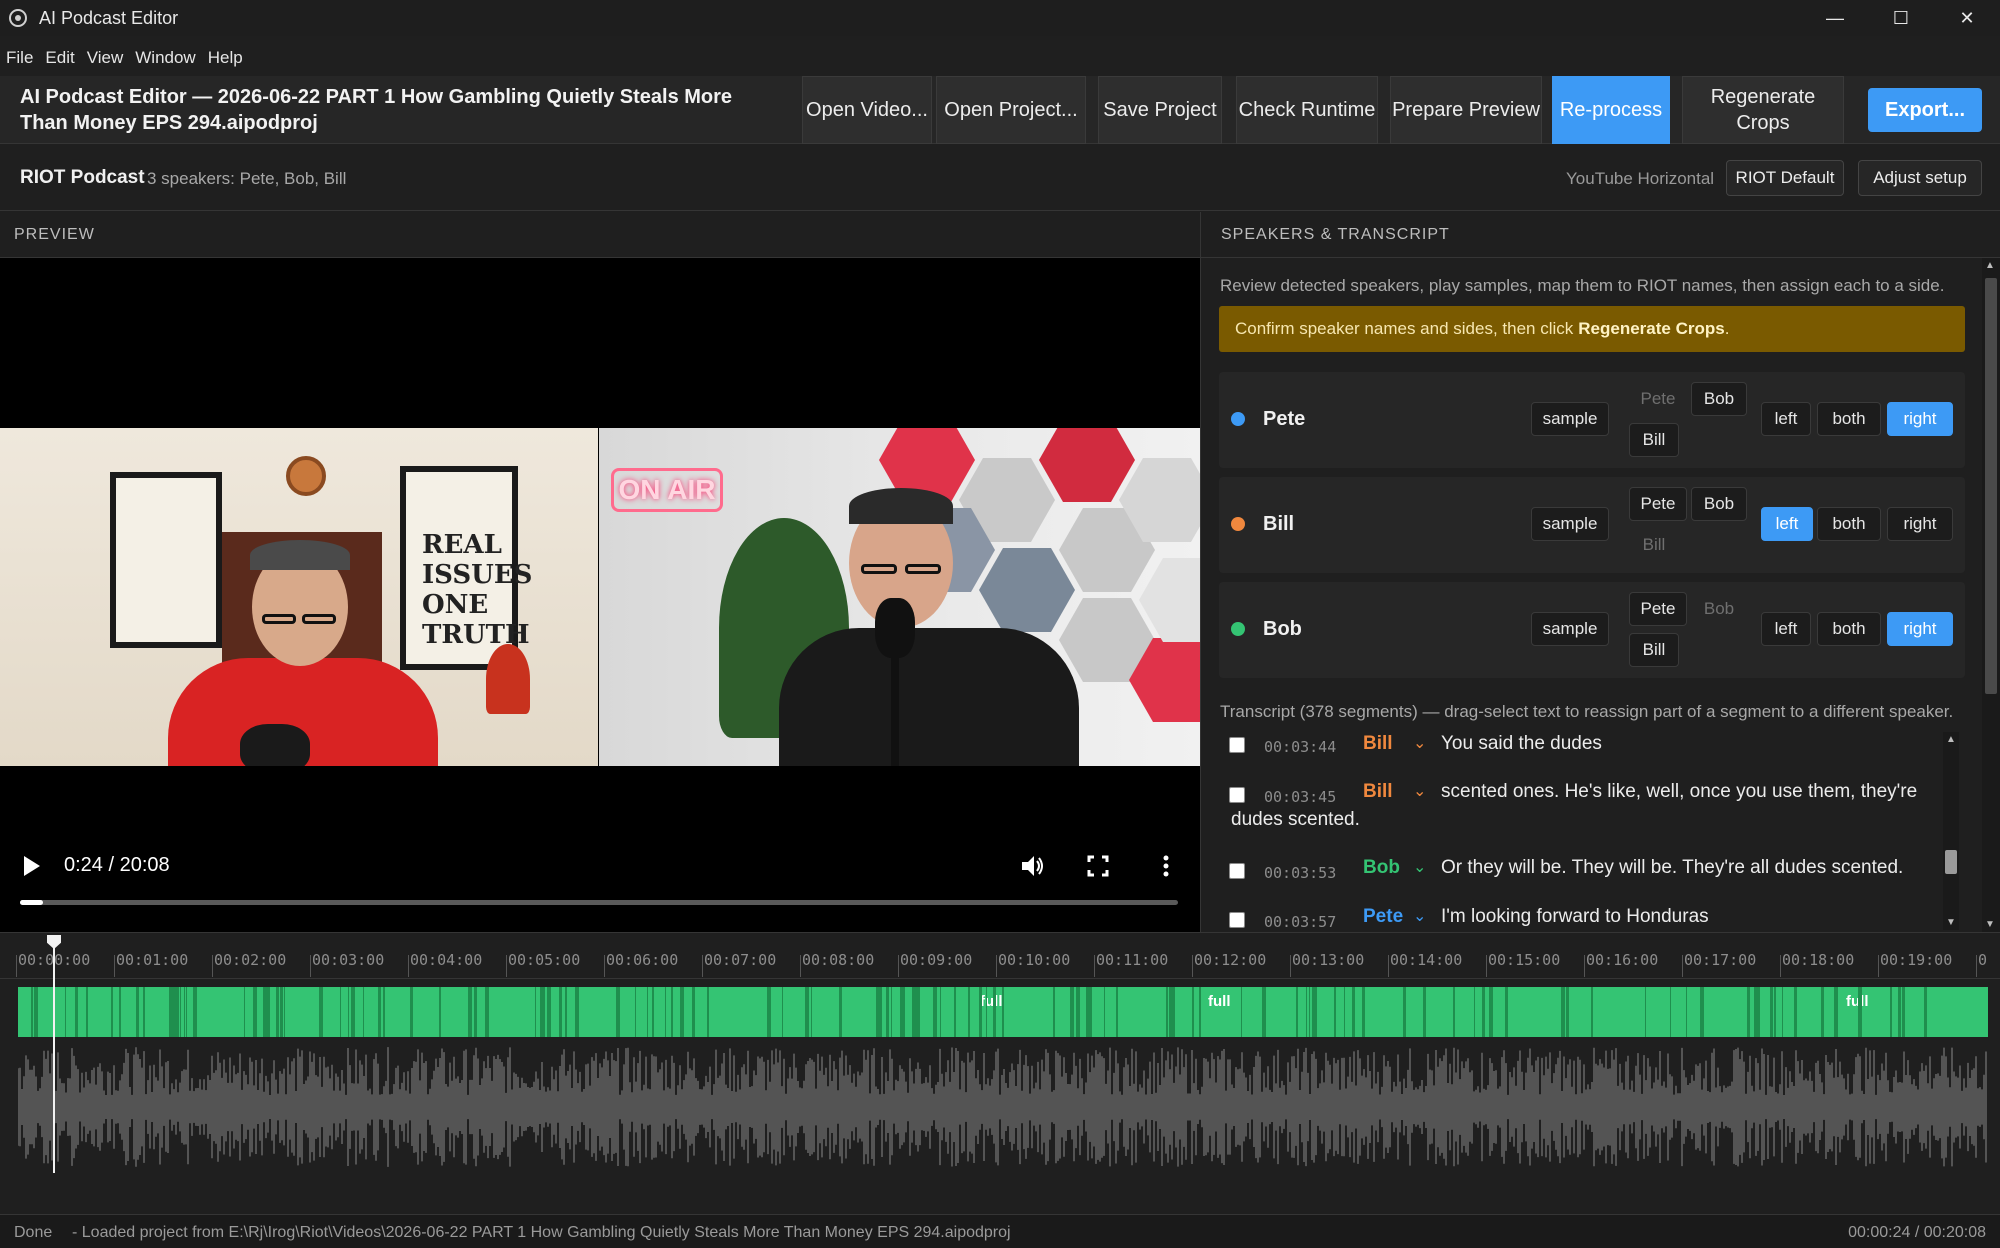 This screenshot has height=1248, width=2000. Describe the element at coordinates (599, 902) in the screenshot. I see `video-progress-bar` at that location.